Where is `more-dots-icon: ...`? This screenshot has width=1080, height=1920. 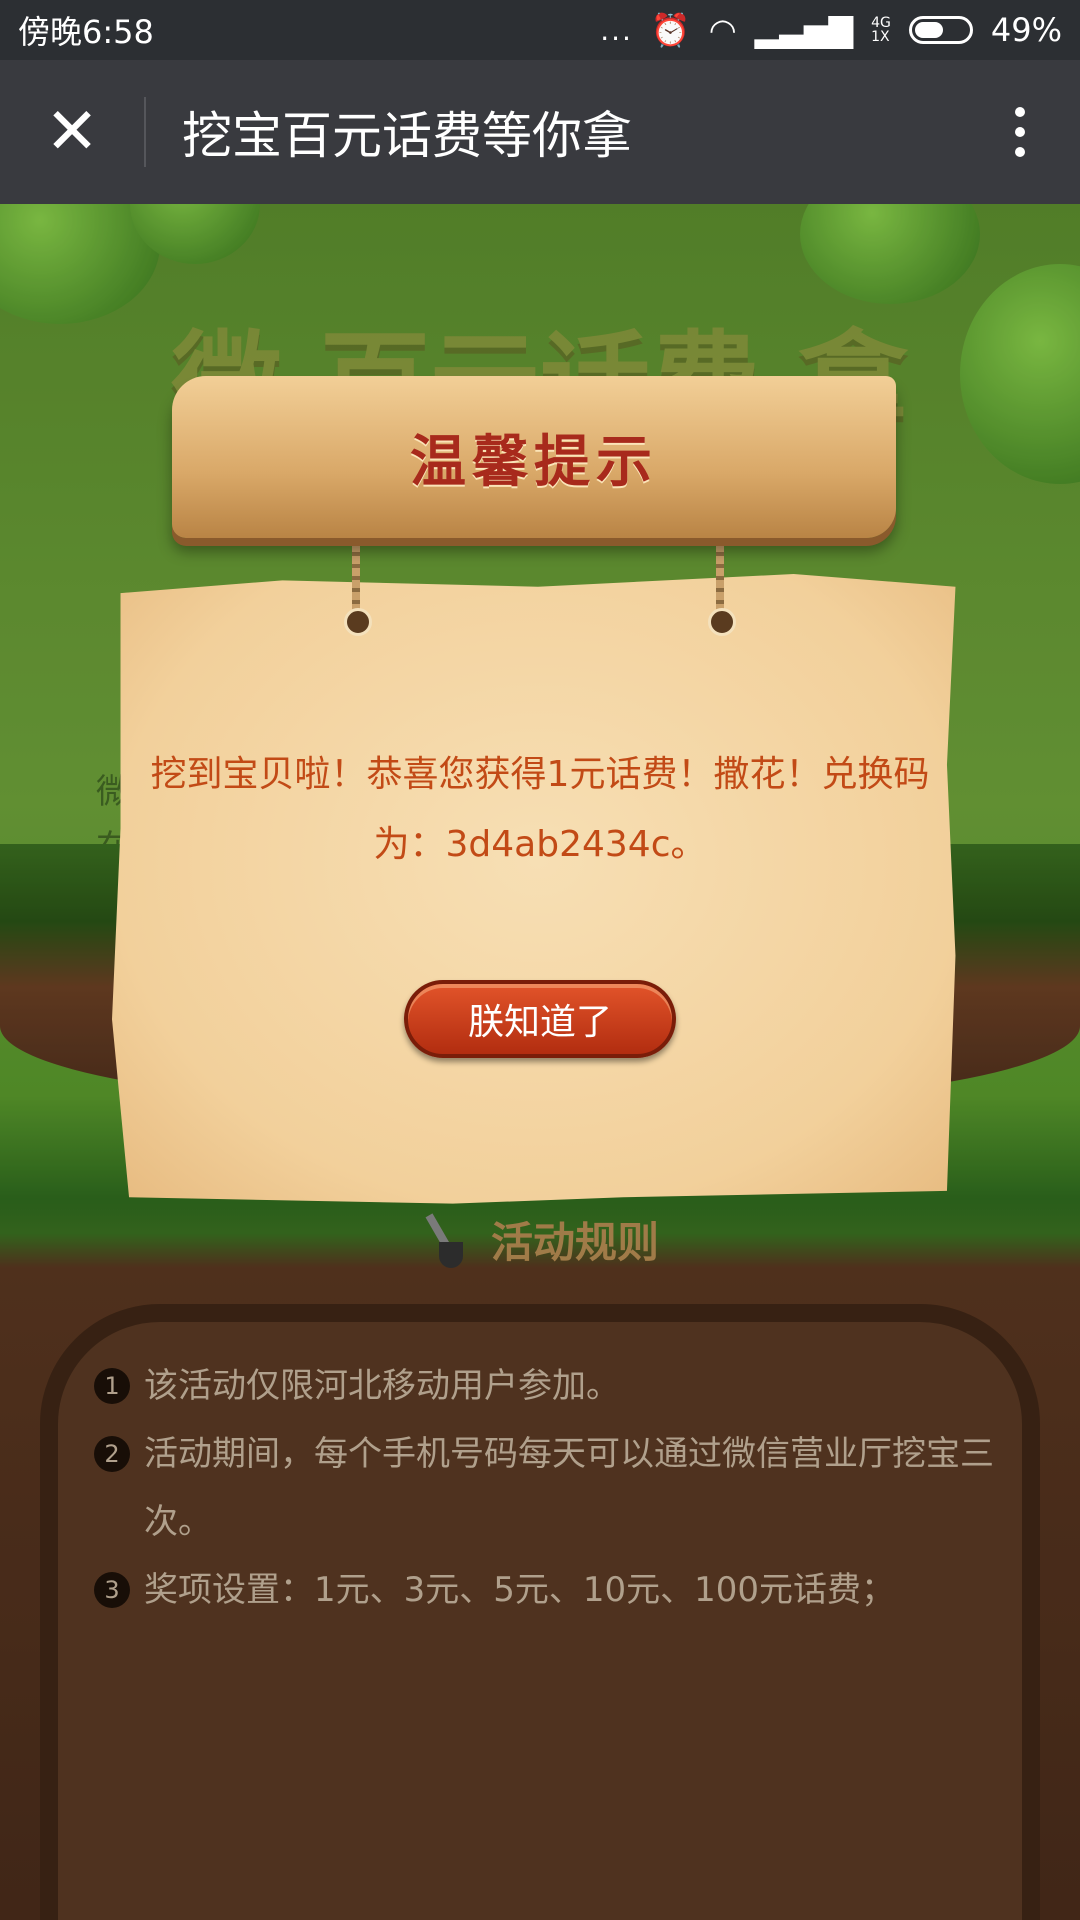
more-dots-icon: ... is located at coordinates (616, 30).